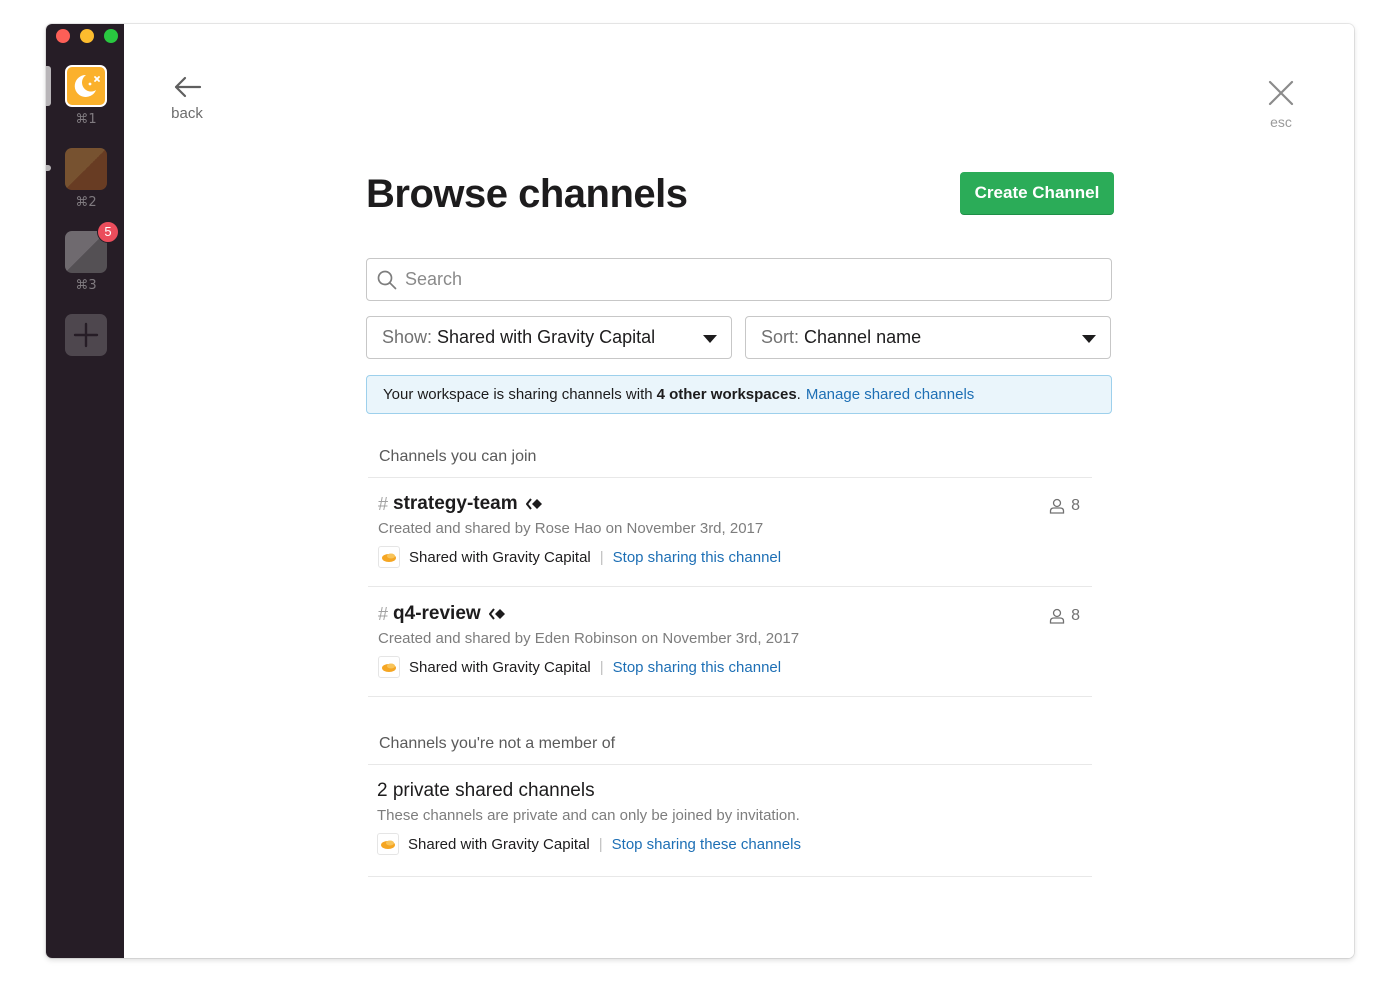  I want to click on banner-period: ., so click(798, 394).